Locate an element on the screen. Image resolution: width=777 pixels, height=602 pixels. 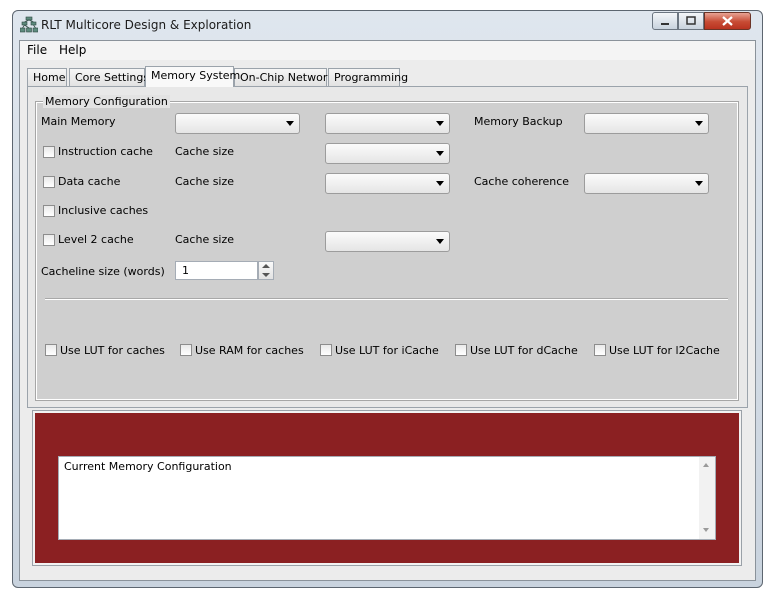
main-memory-type-select is located at coordinates (237, 123).